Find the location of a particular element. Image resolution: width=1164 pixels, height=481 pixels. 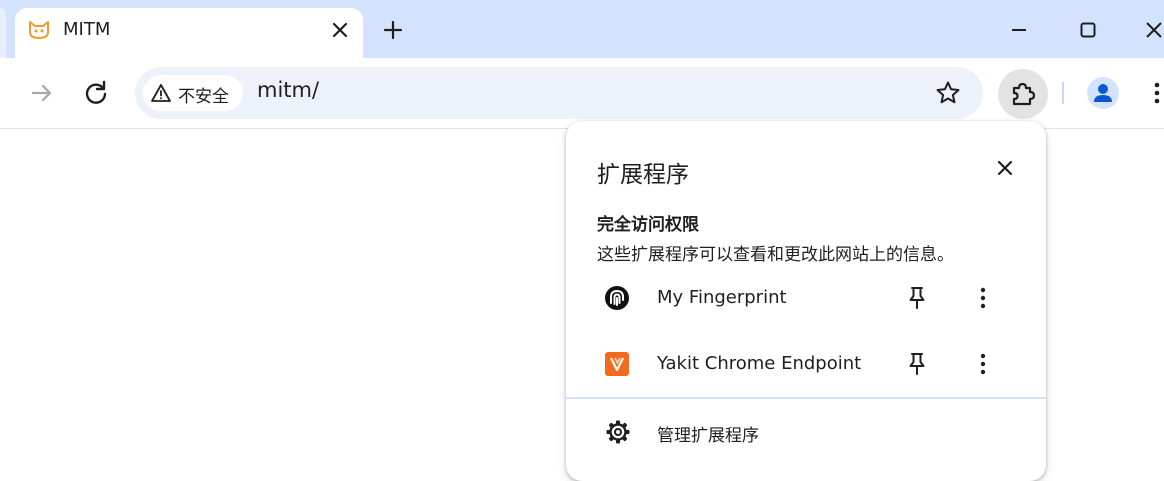

yakit-logo-icon is located at coordinates (617, 364).